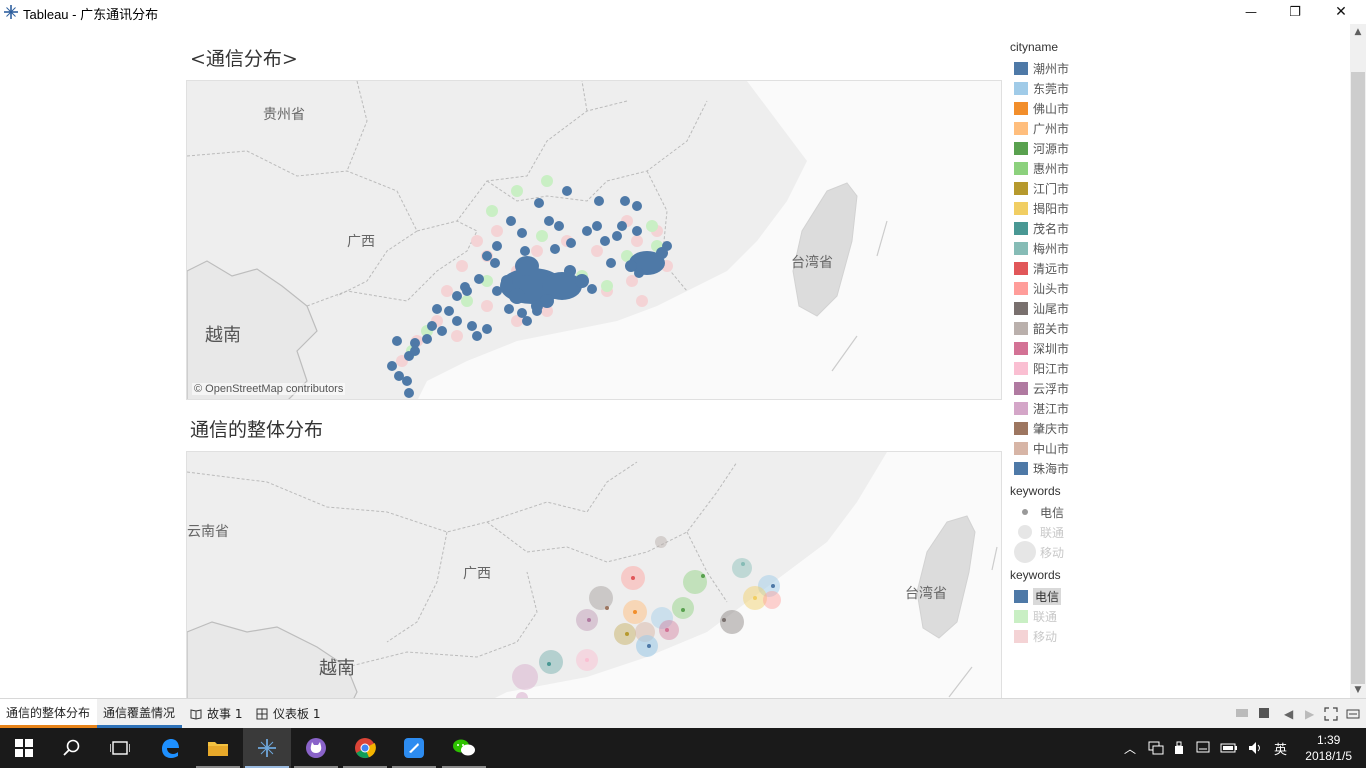 Image resolution: width=1366 pixels, height=768 pixels. I want to click on legend-label: 联通, so click(1052, 532).